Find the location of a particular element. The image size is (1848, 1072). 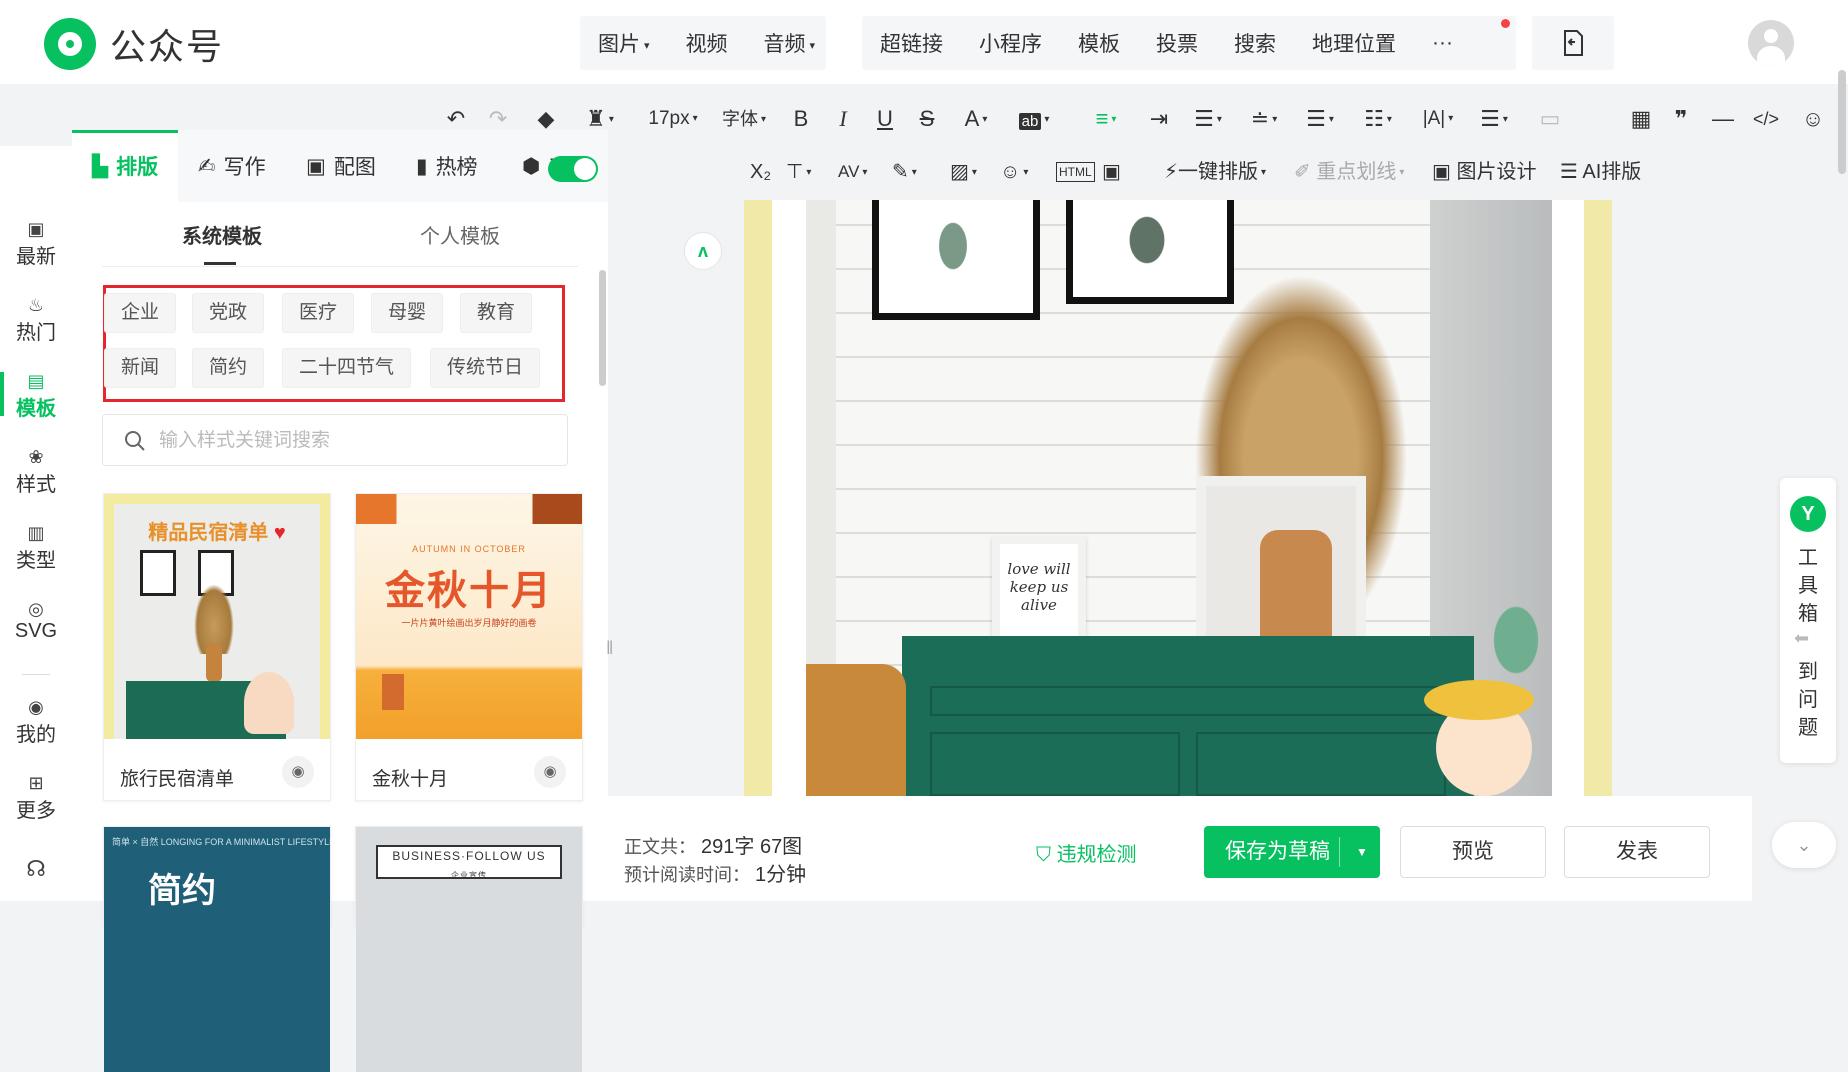

tag-enterprise: 企业 is located at coordinates (140, 313).